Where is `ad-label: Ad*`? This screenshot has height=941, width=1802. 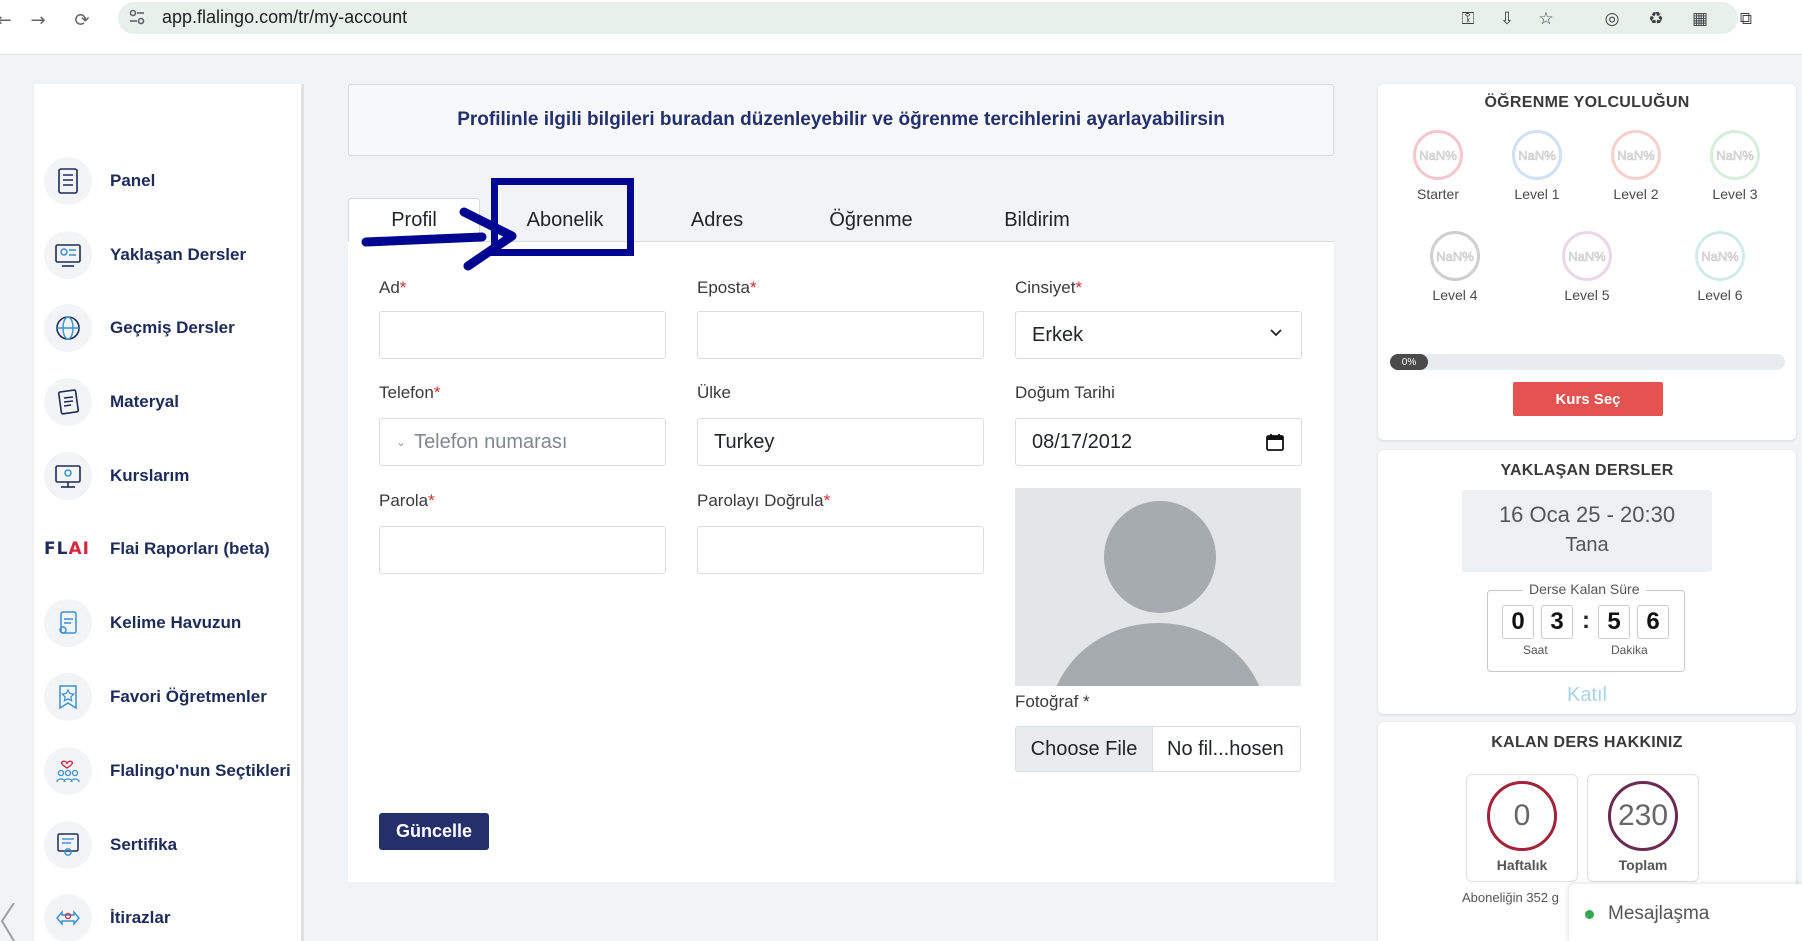 ad-label: Ad* is located at coordinates (393, 287).